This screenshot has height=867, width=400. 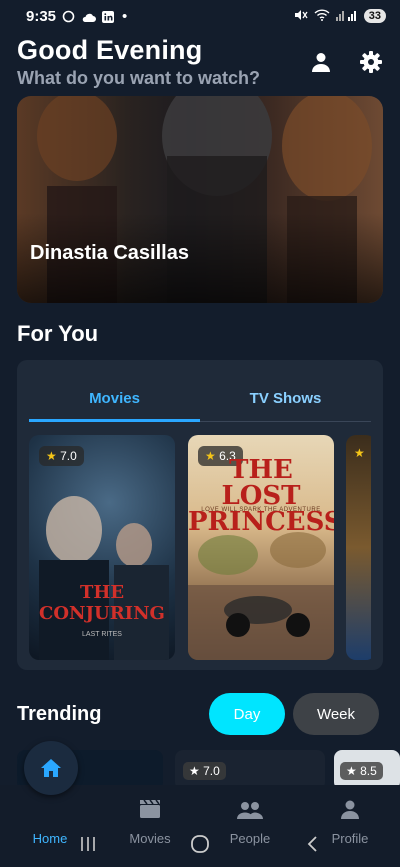 I want to click on back-button, so click(x=312, y=844).